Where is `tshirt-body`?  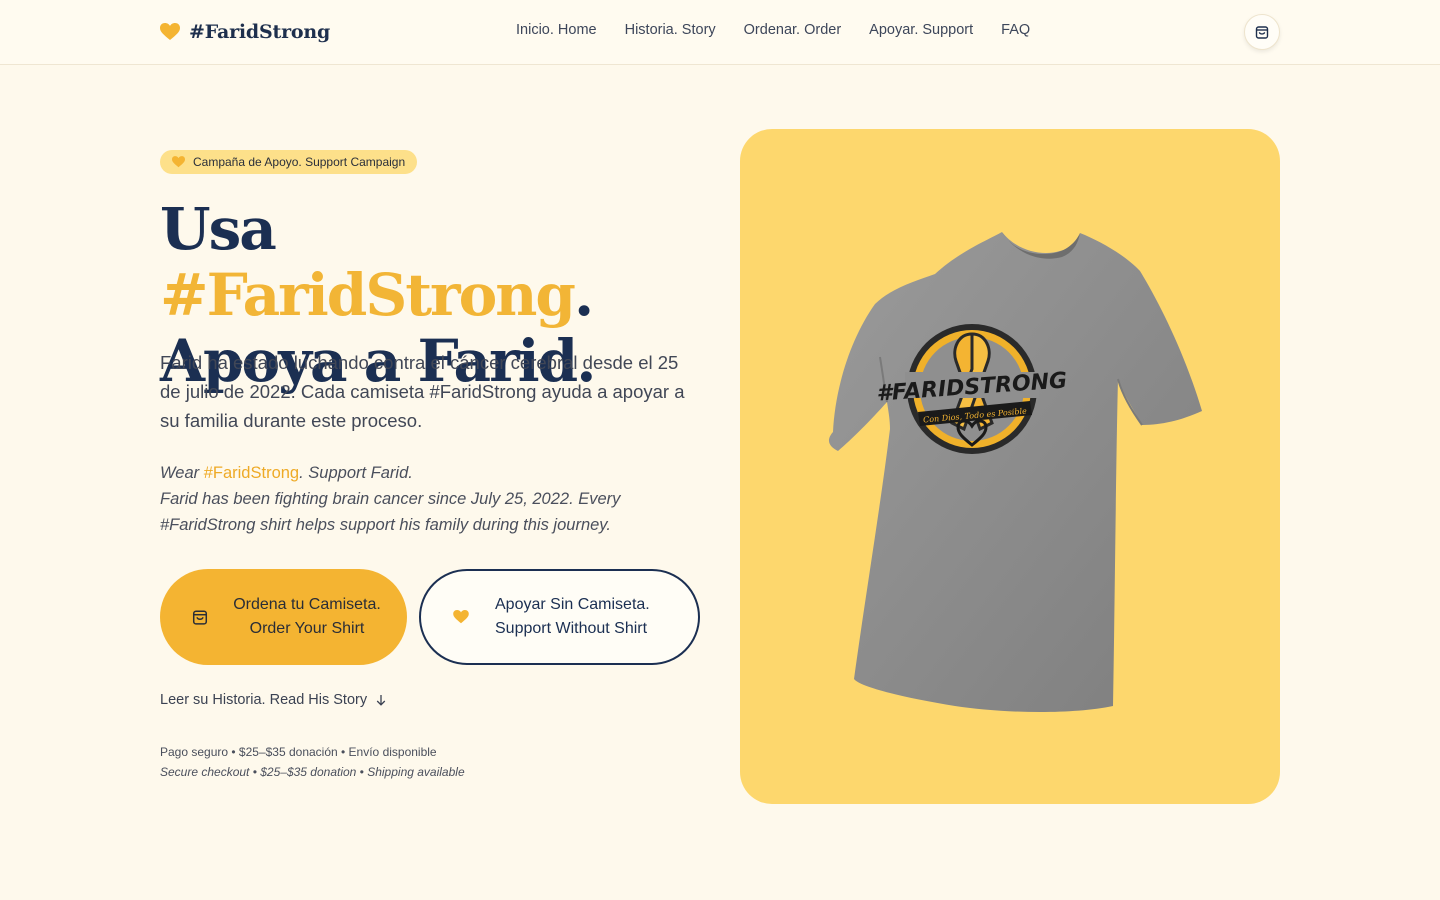
tshirt-body is located at coordinates (1015, 472).